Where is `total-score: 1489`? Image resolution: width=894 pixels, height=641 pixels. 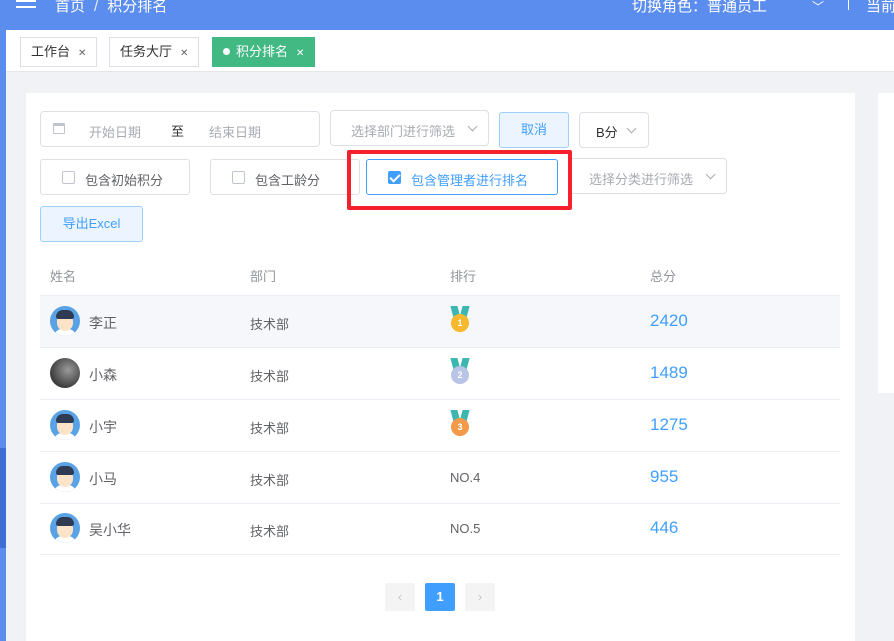
total-score: 1489 is located at coordinates (669, 372).